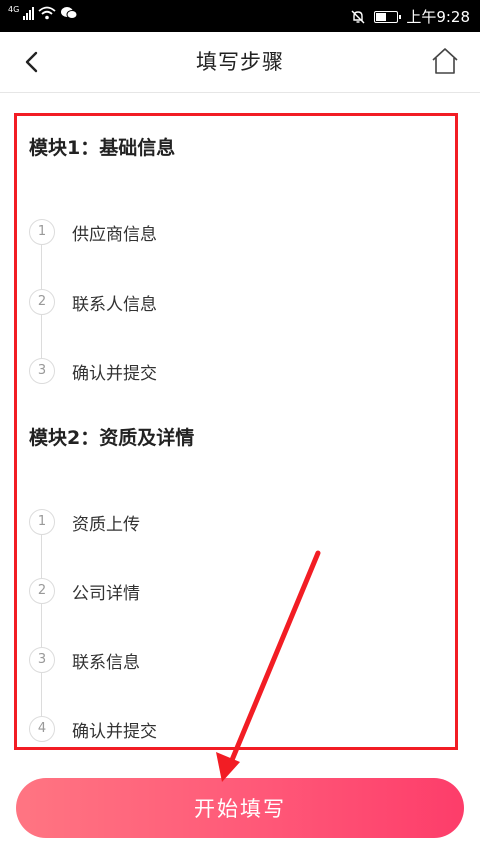 The width and height of the screenshot is (480, 853). Describe the element at coordinates (114, 234) in the screenshot. I see `step-label: 供应商信息` at that location.